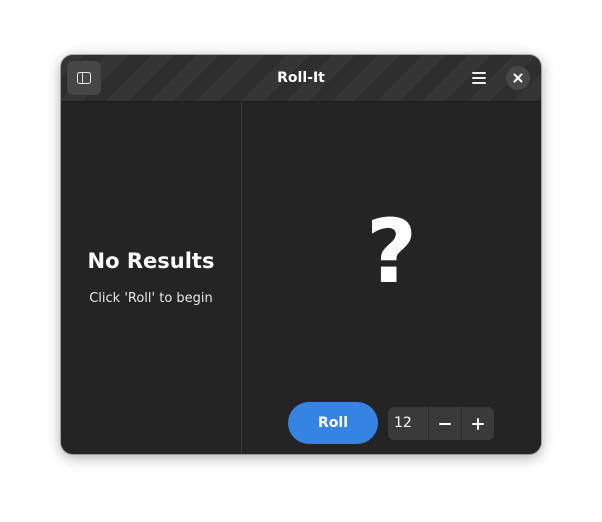 The height and width of the screenshot is (522, 602). I want to click on roll-result: ?, so click(391, 251).